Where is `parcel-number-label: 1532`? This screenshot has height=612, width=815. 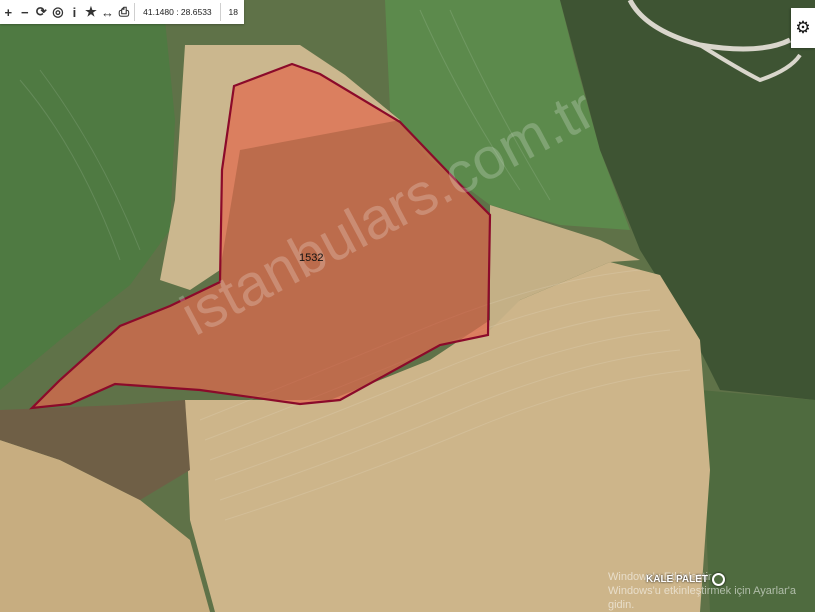 parcel-number-label: 1532 is located at coordinates (311, 258).